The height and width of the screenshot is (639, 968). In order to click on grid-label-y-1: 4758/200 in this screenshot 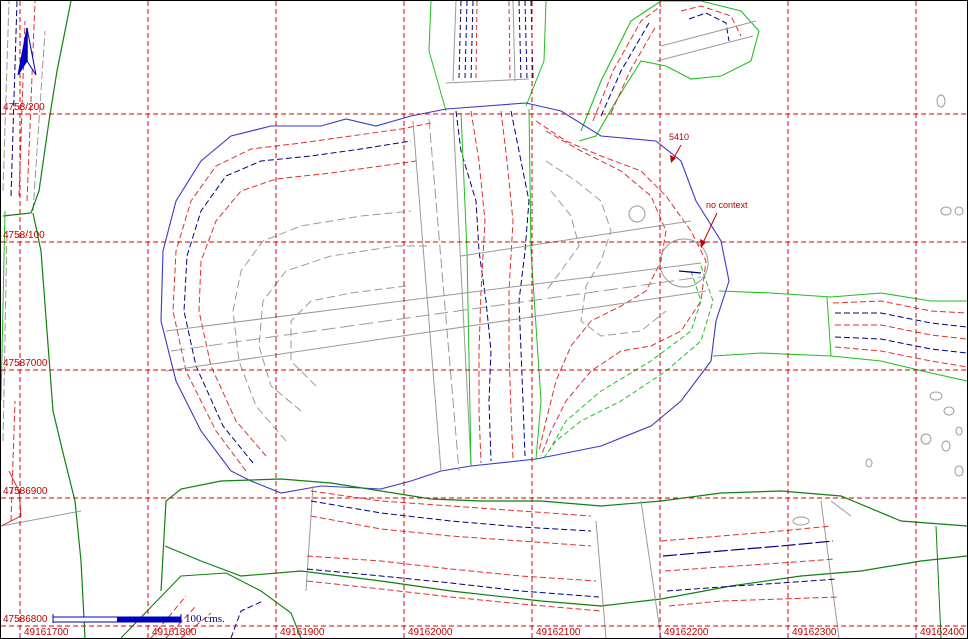, I will do `click(24, 107)`.